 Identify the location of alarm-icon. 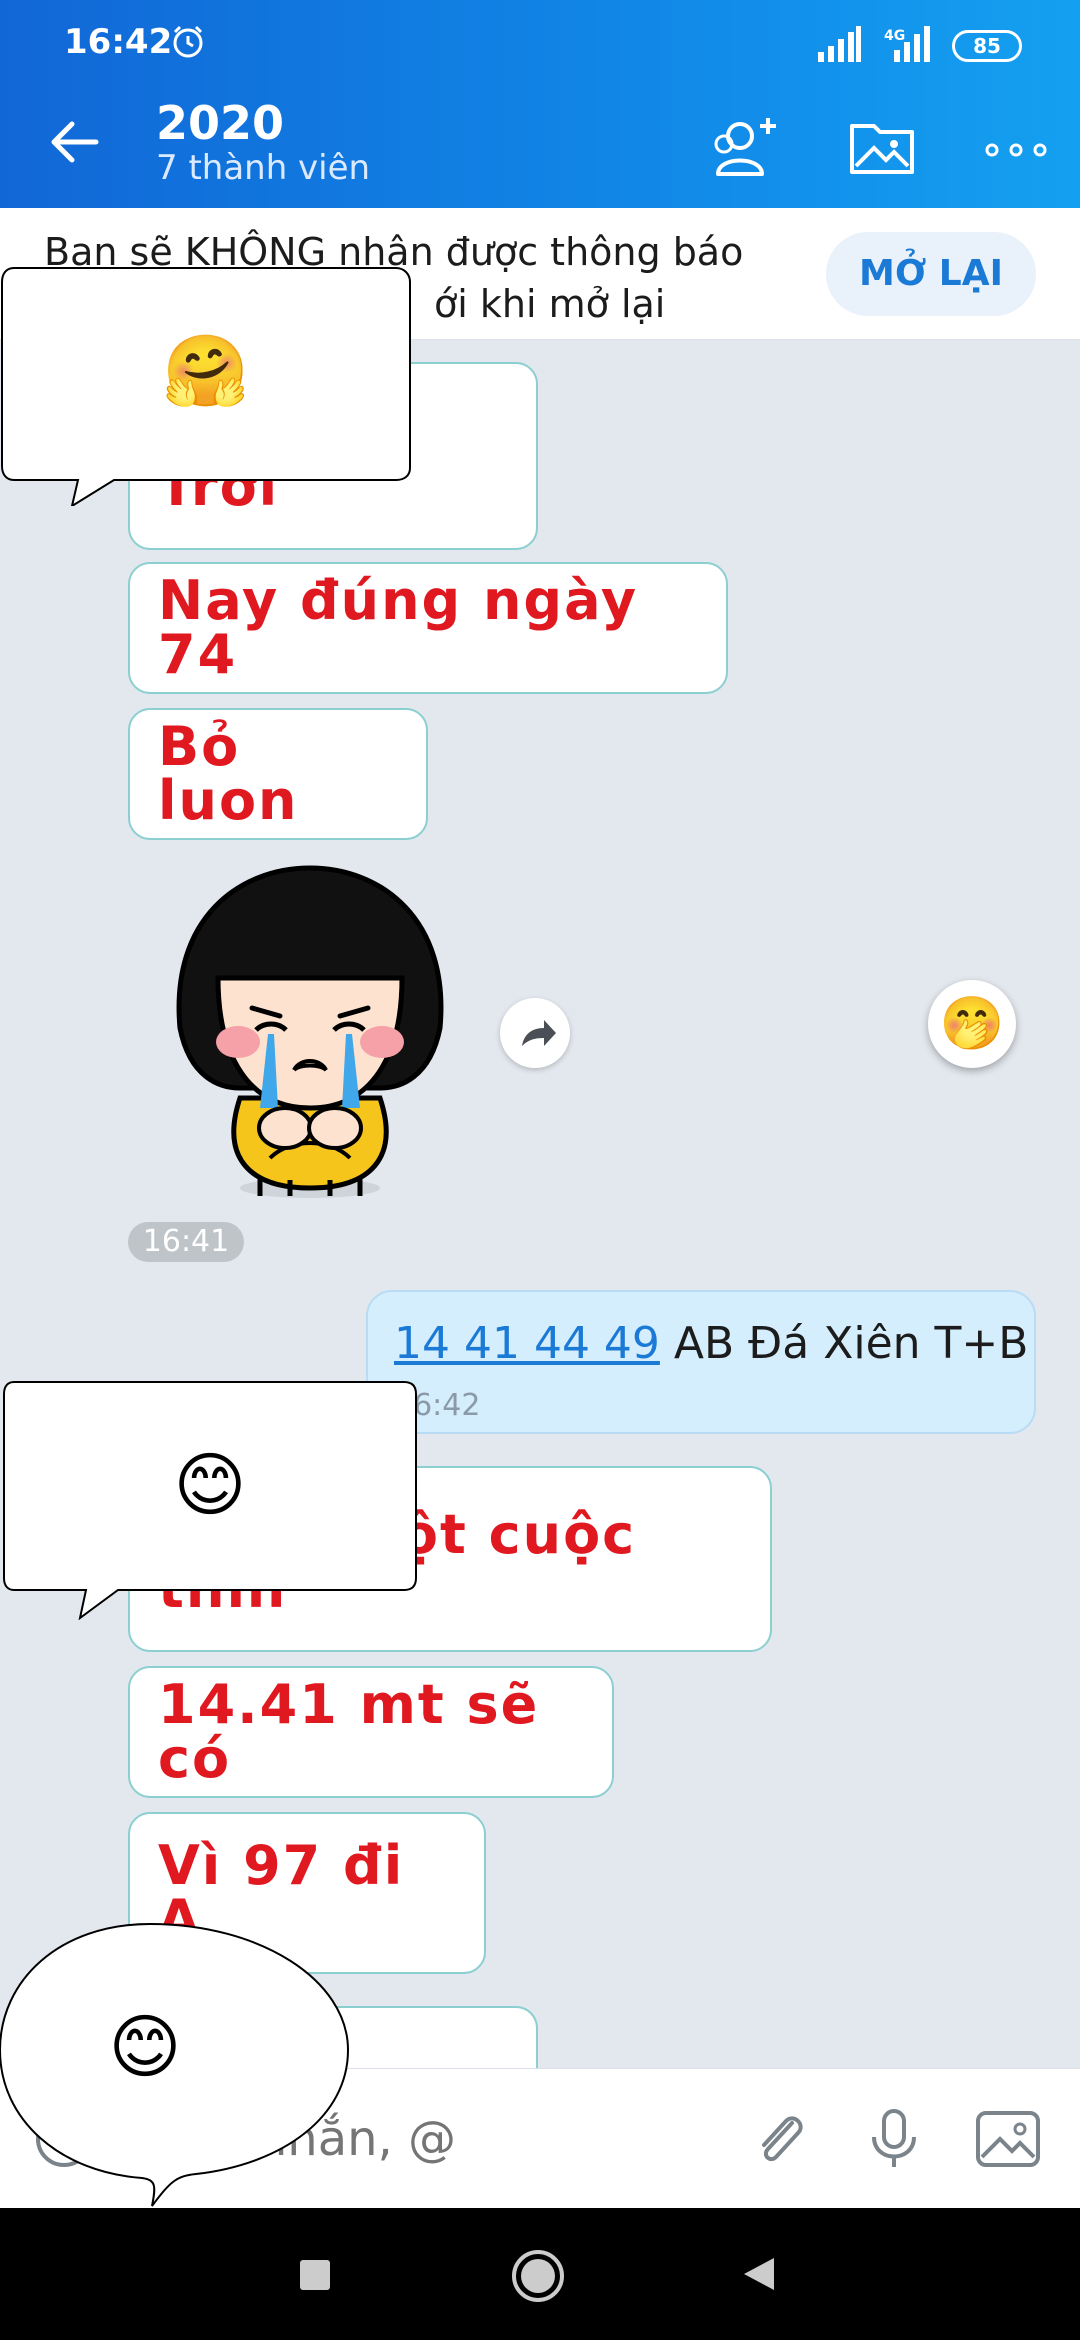
(188, 41).